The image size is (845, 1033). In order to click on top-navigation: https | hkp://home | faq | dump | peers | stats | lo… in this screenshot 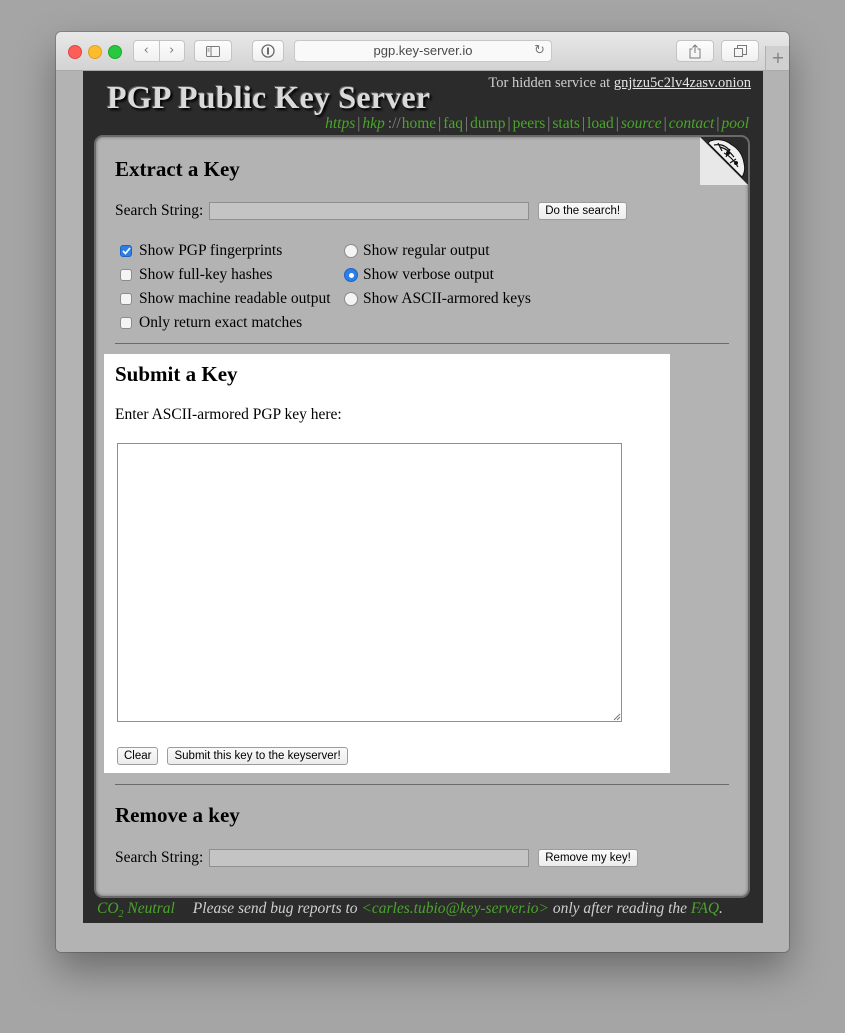, I will do `click(537, 124)`.